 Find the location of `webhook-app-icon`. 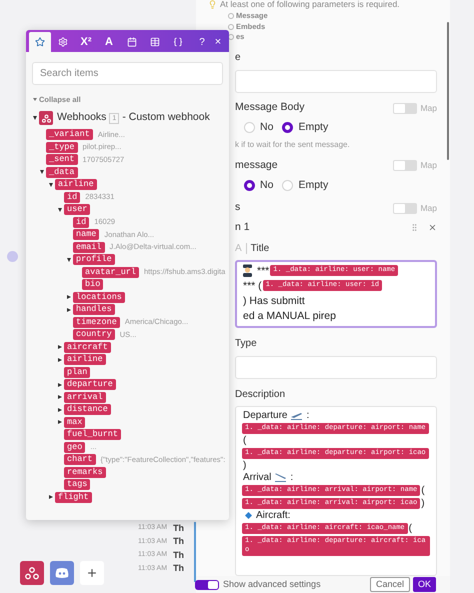

webhook-app-icon is located at coordinates (32, 573).